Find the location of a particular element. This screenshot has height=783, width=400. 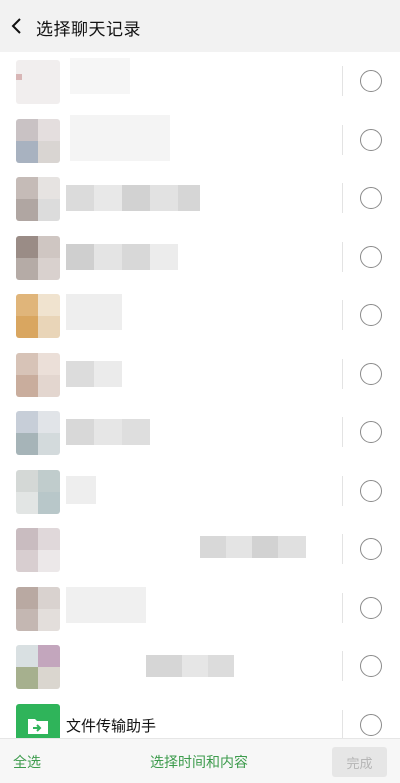

page-title: 选择聊天记录 is located at coordinates (88, 30).